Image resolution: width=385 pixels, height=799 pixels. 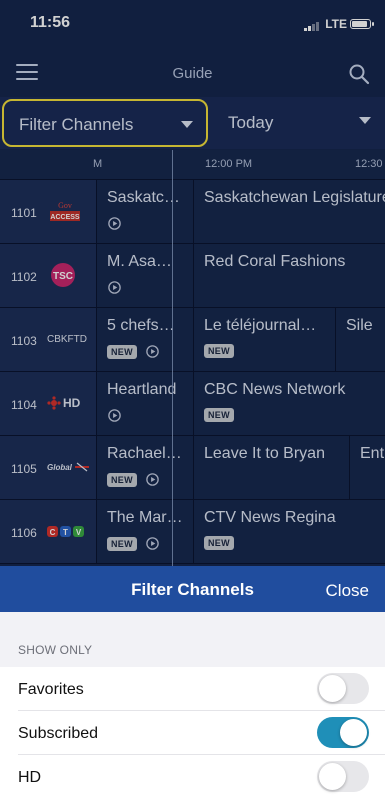 I want to click on day-dropdown: Today, so click(x=299, y=123).